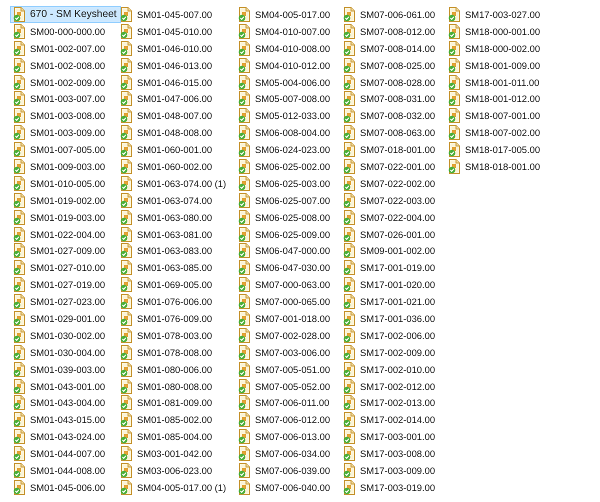 The width and height of the screenshot is (600, 502). What do you see at coordinates (166, 65) in the screenshot?
I see `file-item: SM01-046-013.00` at bounding box center [166, 65].